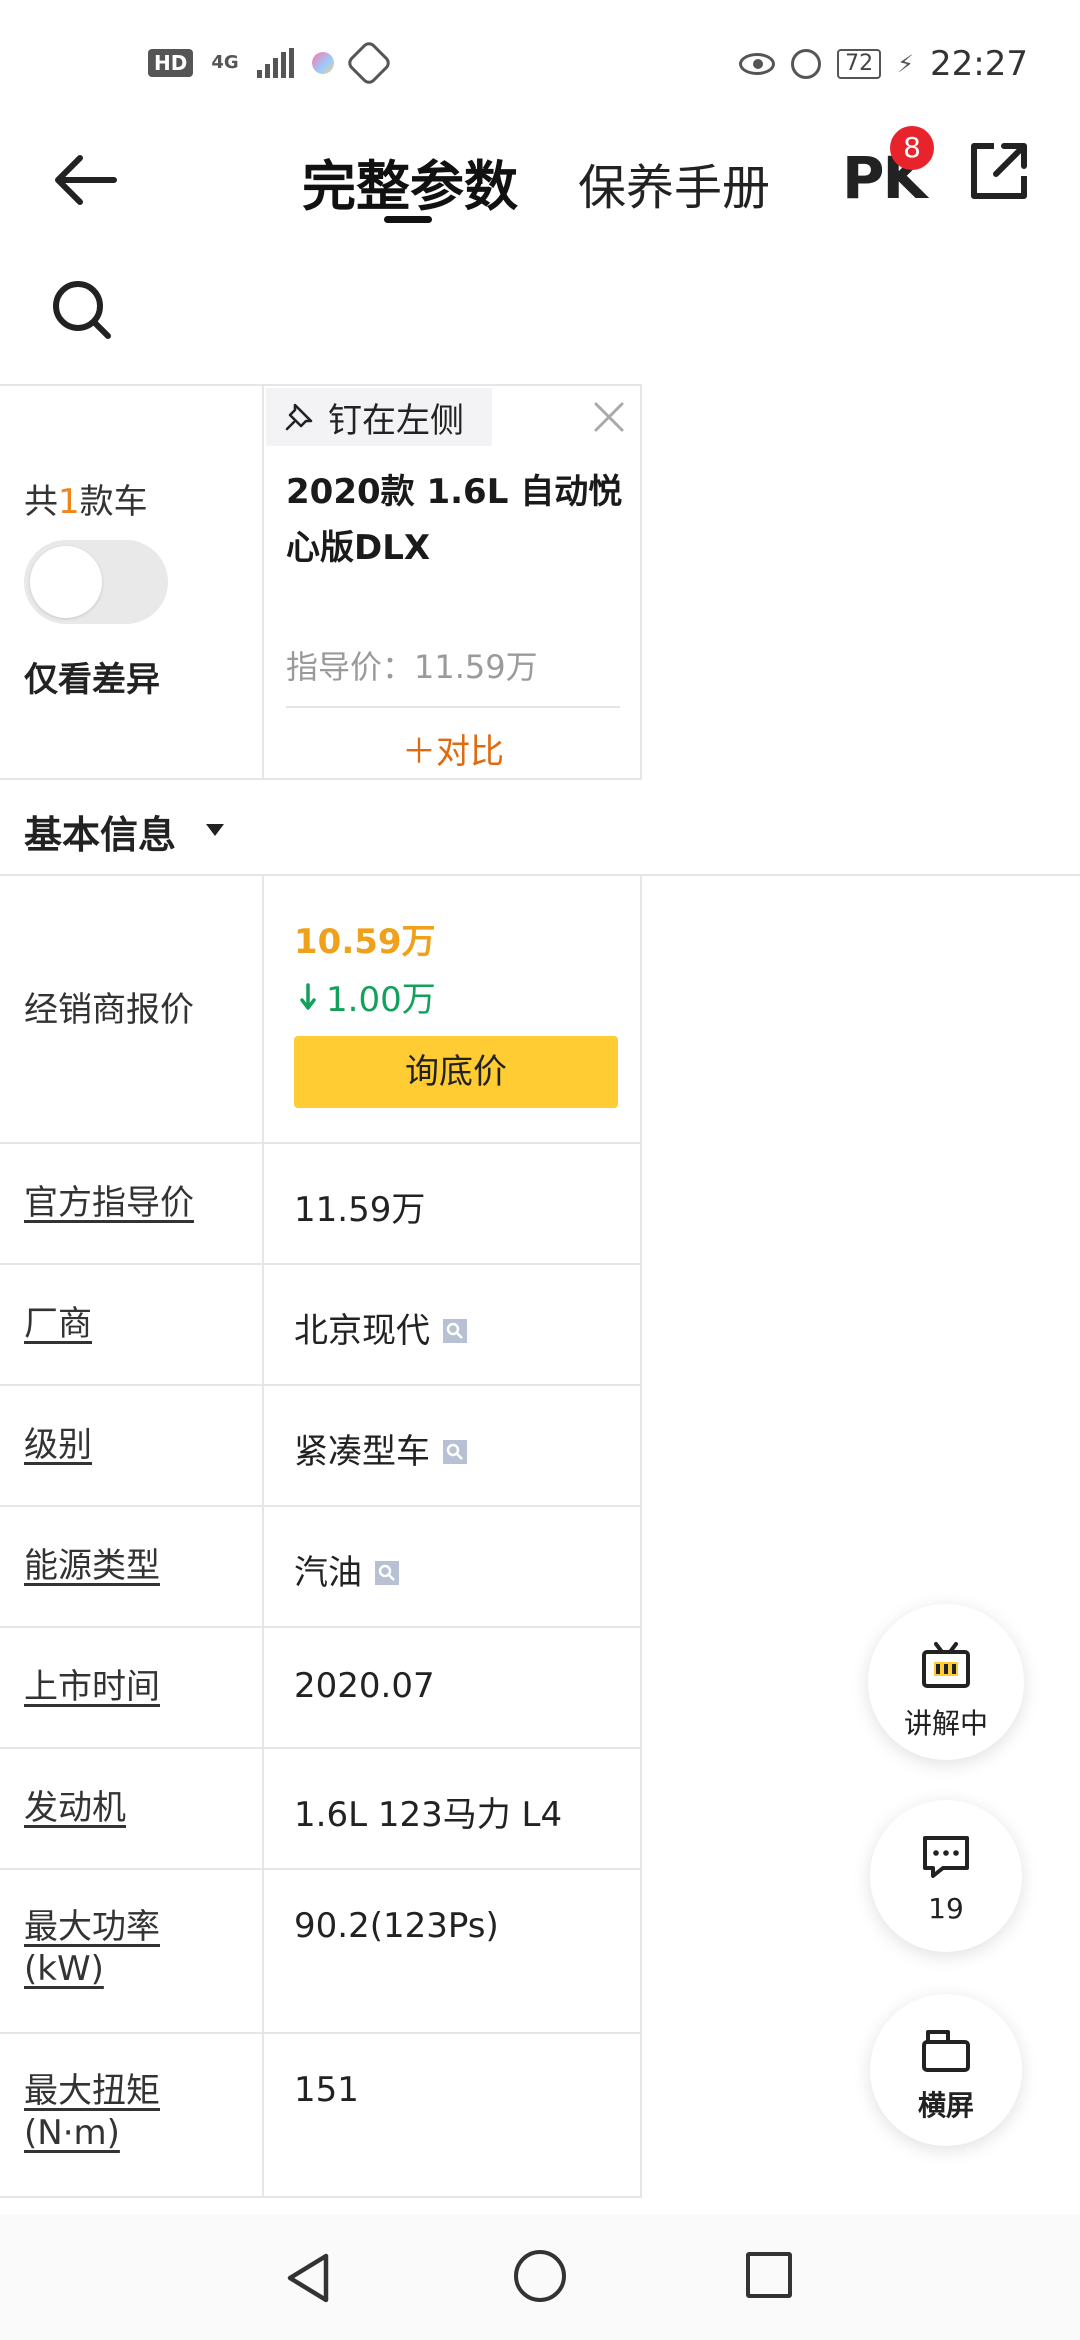 The width and height of the screenshot is (1080, 2340). What do you see at coordinates (275, 63) in the screenshot?
I see `signal-icon` at bounding box center [275, 63].